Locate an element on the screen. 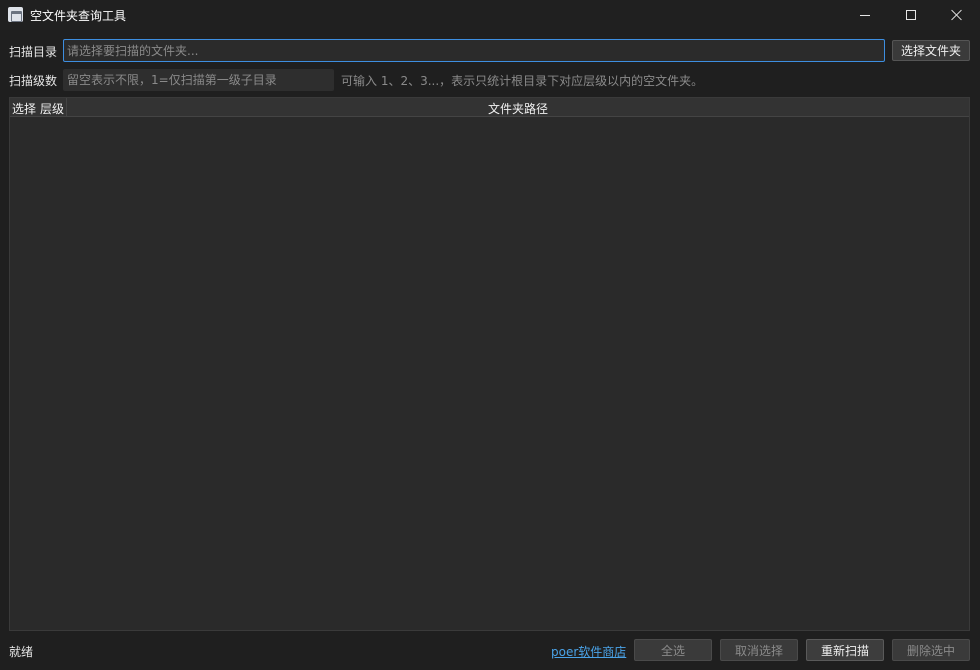  scan-level-label: 扫描级数 is located at coordinates (33, 81).